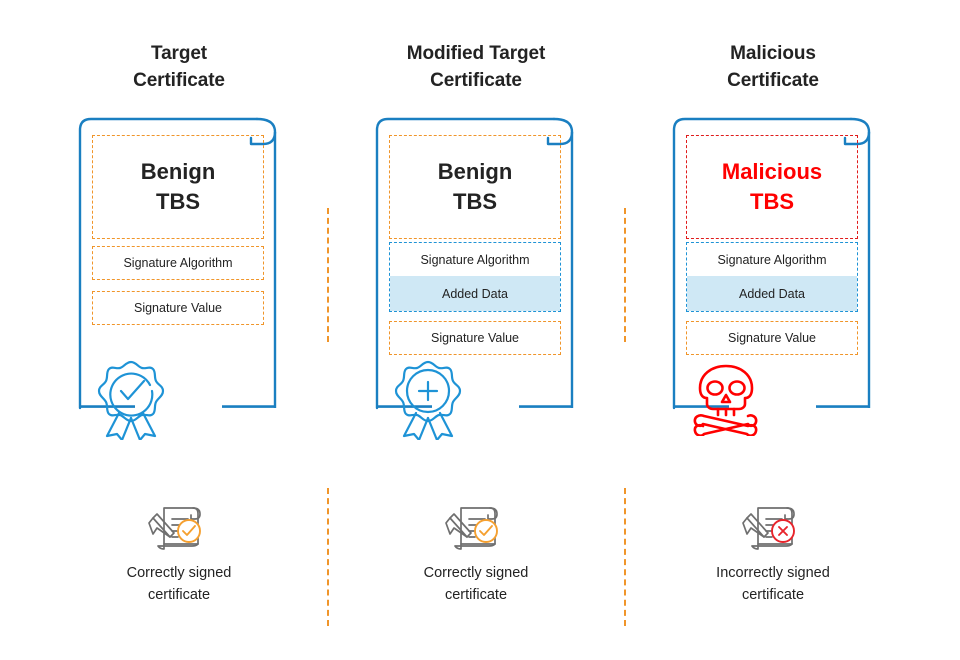 The image size is (960, 660). I want to click on award-badge-check-icon, so click(131, 400).